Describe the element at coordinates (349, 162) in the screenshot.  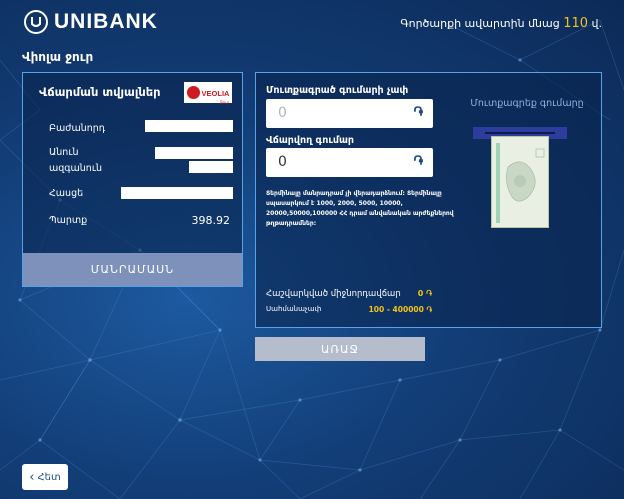
I see `pay-amount-field: 0 ֏` at that location.